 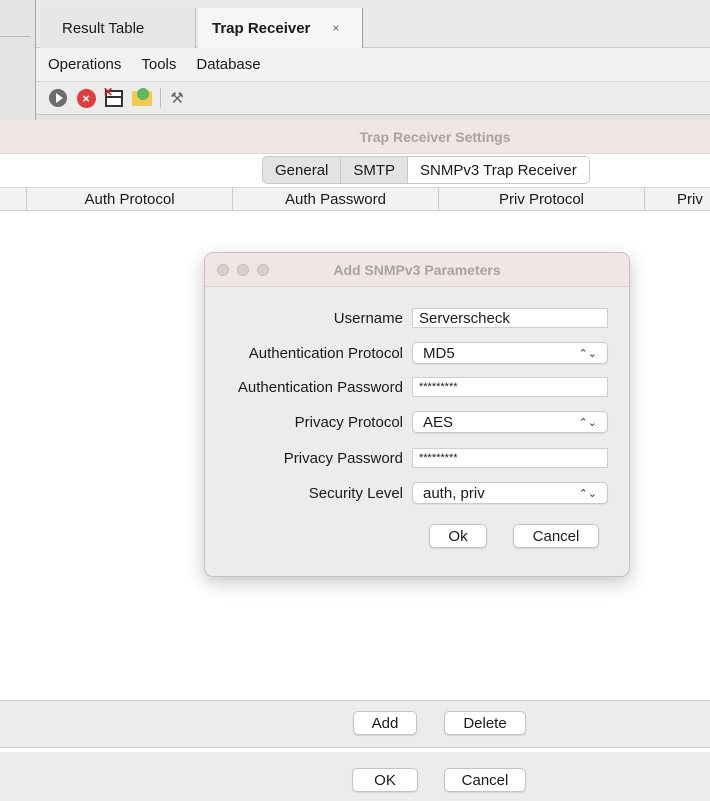 I want to click on left-gutter-lower, so click(x=18, y=84).